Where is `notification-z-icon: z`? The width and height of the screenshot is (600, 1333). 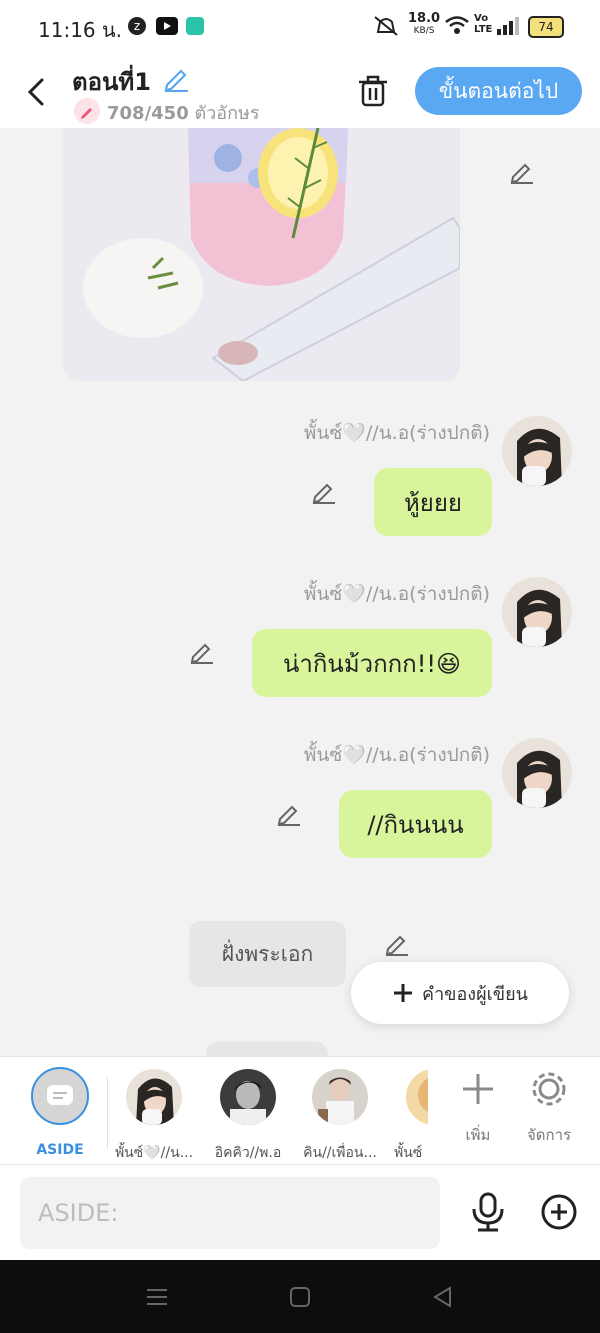
notification-z-icon: z is located at coordinates (137, 26).